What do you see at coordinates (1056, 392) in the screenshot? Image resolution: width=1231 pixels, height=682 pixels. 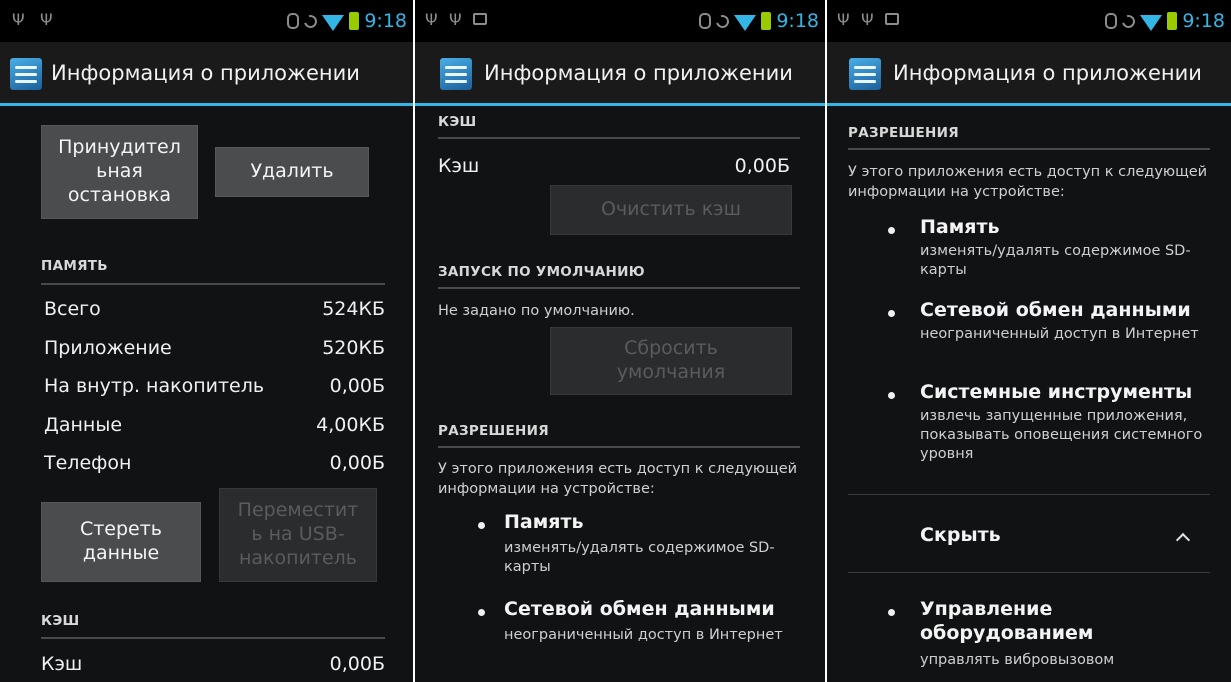 I see `permission-title: Системные инструменты` at bounding box center [1056, 392].